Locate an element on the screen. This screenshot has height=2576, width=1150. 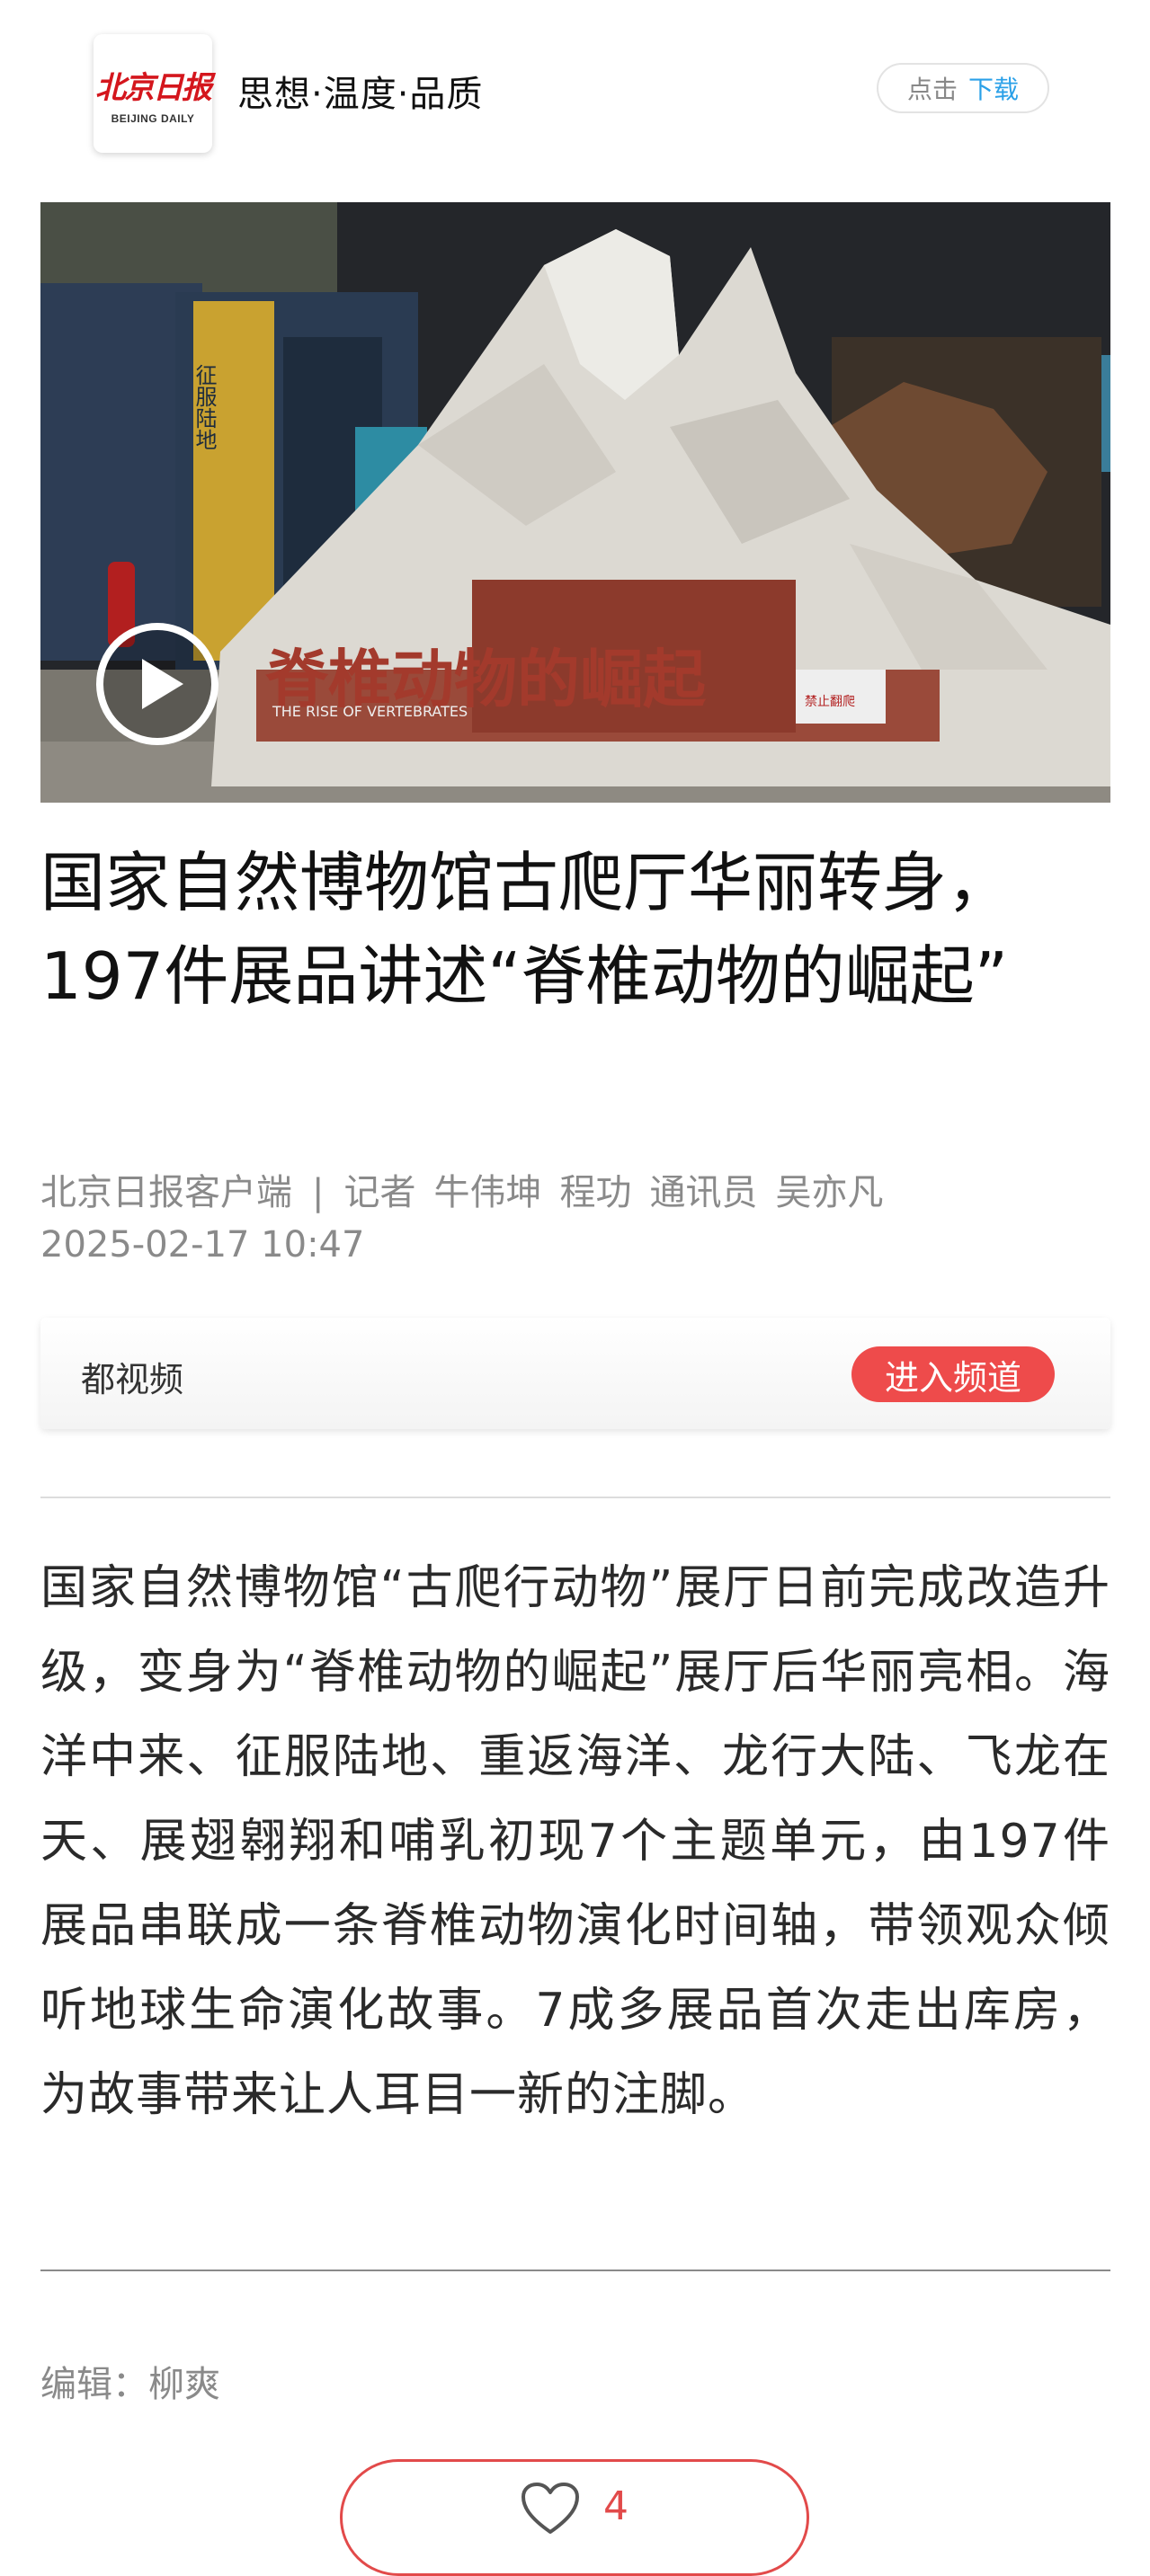
channel-card: 都视频 进入频道 is located at coordinates (575, 1373).